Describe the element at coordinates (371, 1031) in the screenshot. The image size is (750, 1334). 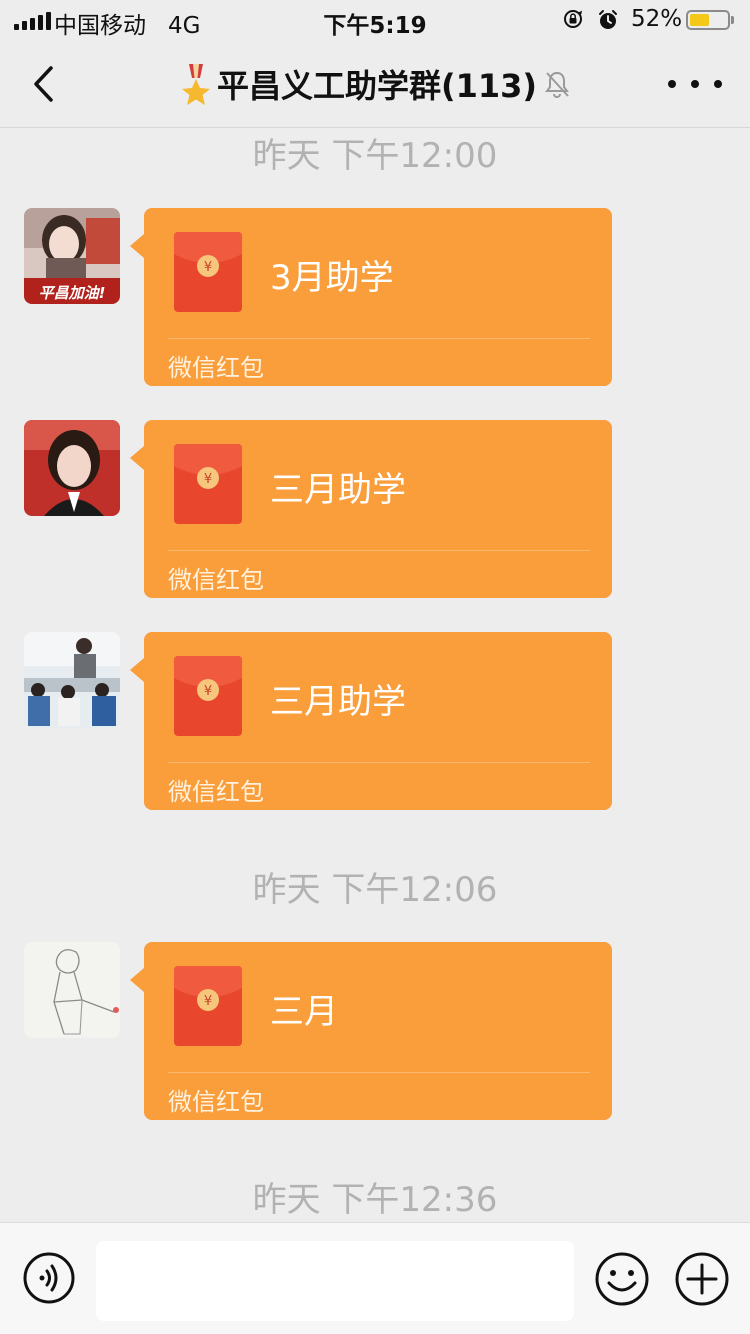
I see `red-packet-message: ¥ 三月 微信红包` at that location.